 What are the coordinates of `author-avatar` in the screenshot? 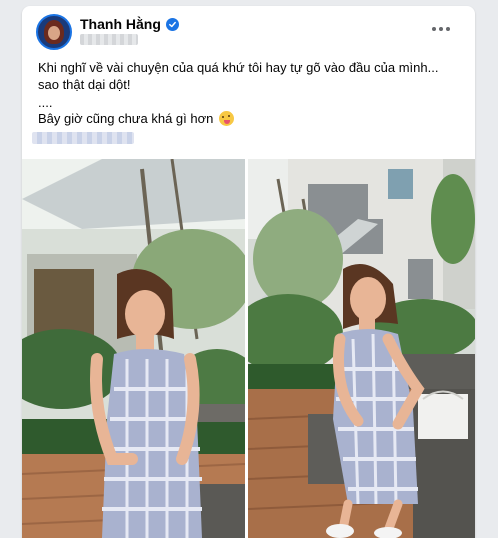 It's located at (54, 32).